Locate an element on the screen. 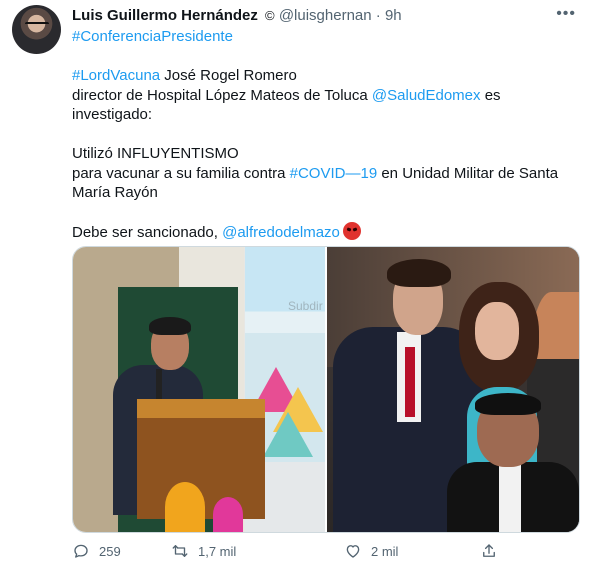 The height and width of the screenshot is (567, 590). hashtag-conferencia-presidente: #ConferenciaPresidente is located at coordinates (152, 36).